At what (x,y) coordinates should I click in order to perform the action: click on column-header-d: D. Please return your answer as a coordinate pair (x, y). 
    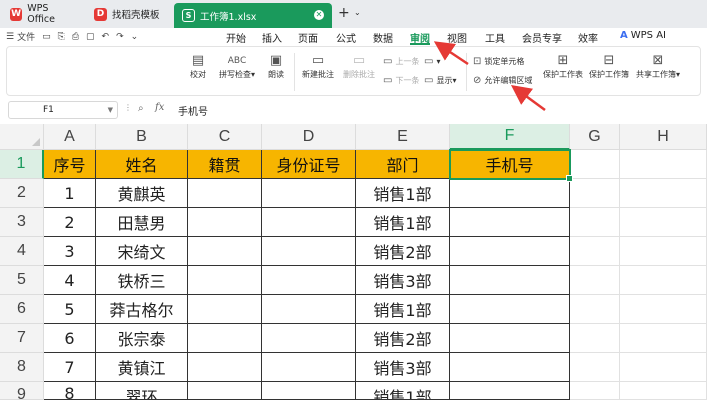
    Looking at the image, I should click on (309, 137).